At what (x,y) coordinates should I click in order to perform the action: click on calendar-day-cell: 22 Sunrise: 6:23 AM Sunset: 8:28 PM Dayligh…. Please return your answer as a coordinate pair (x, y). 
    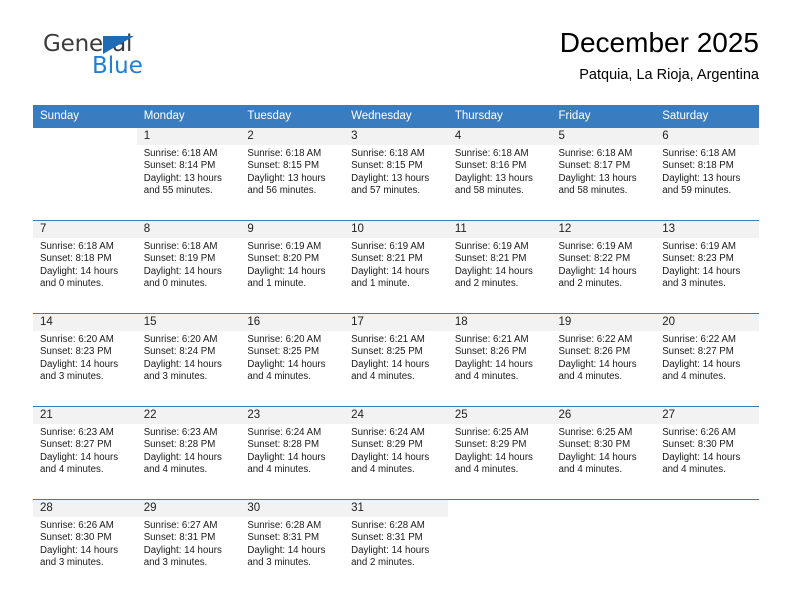
    Looking at the image, I should click on (188, 449).